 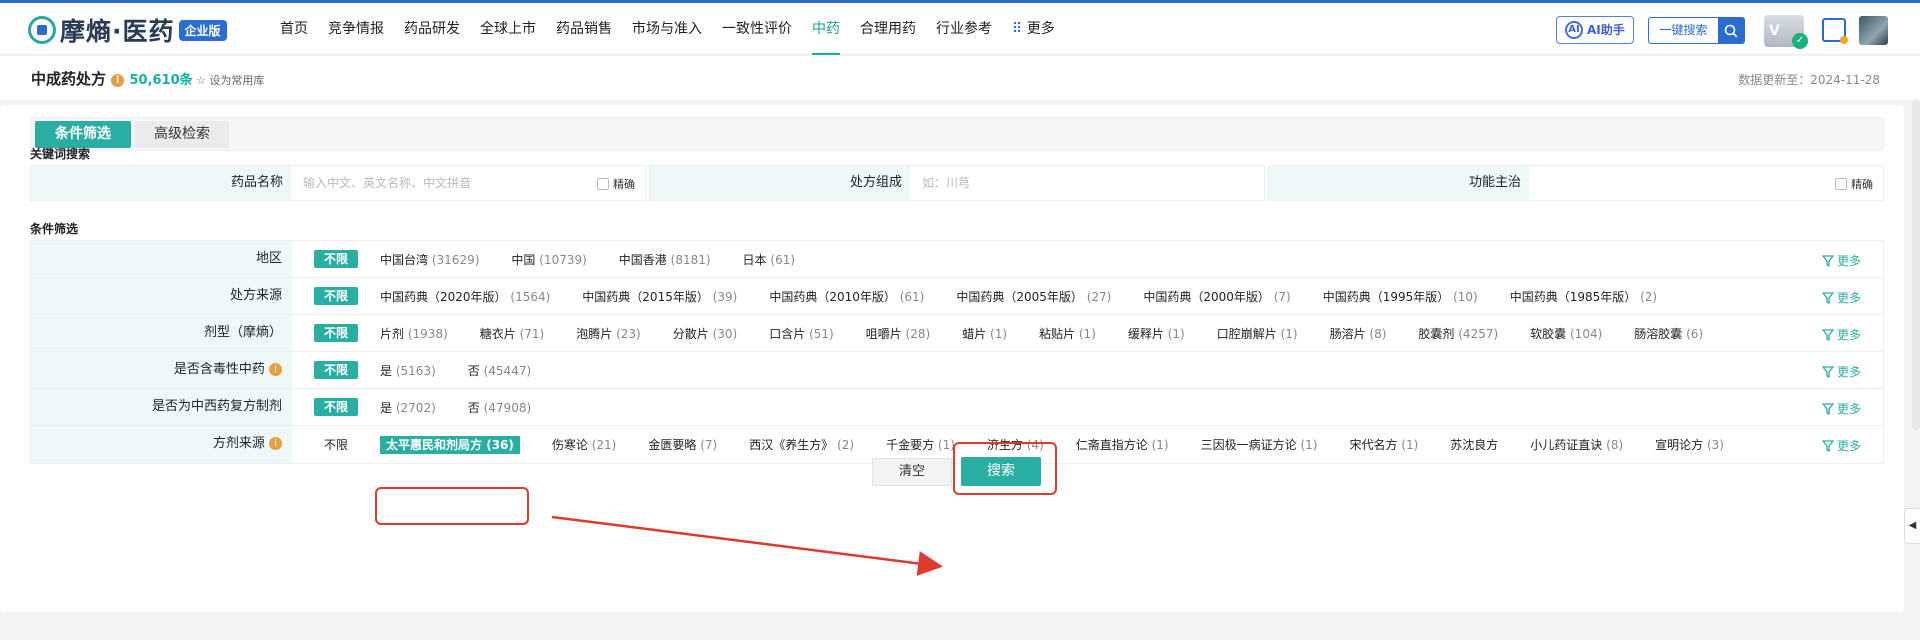 What do you see at coordinates (242, 332) in the screenshot?
I see `filter-label-text: 剂型（摩熵）` at bounding box center [242, 332].